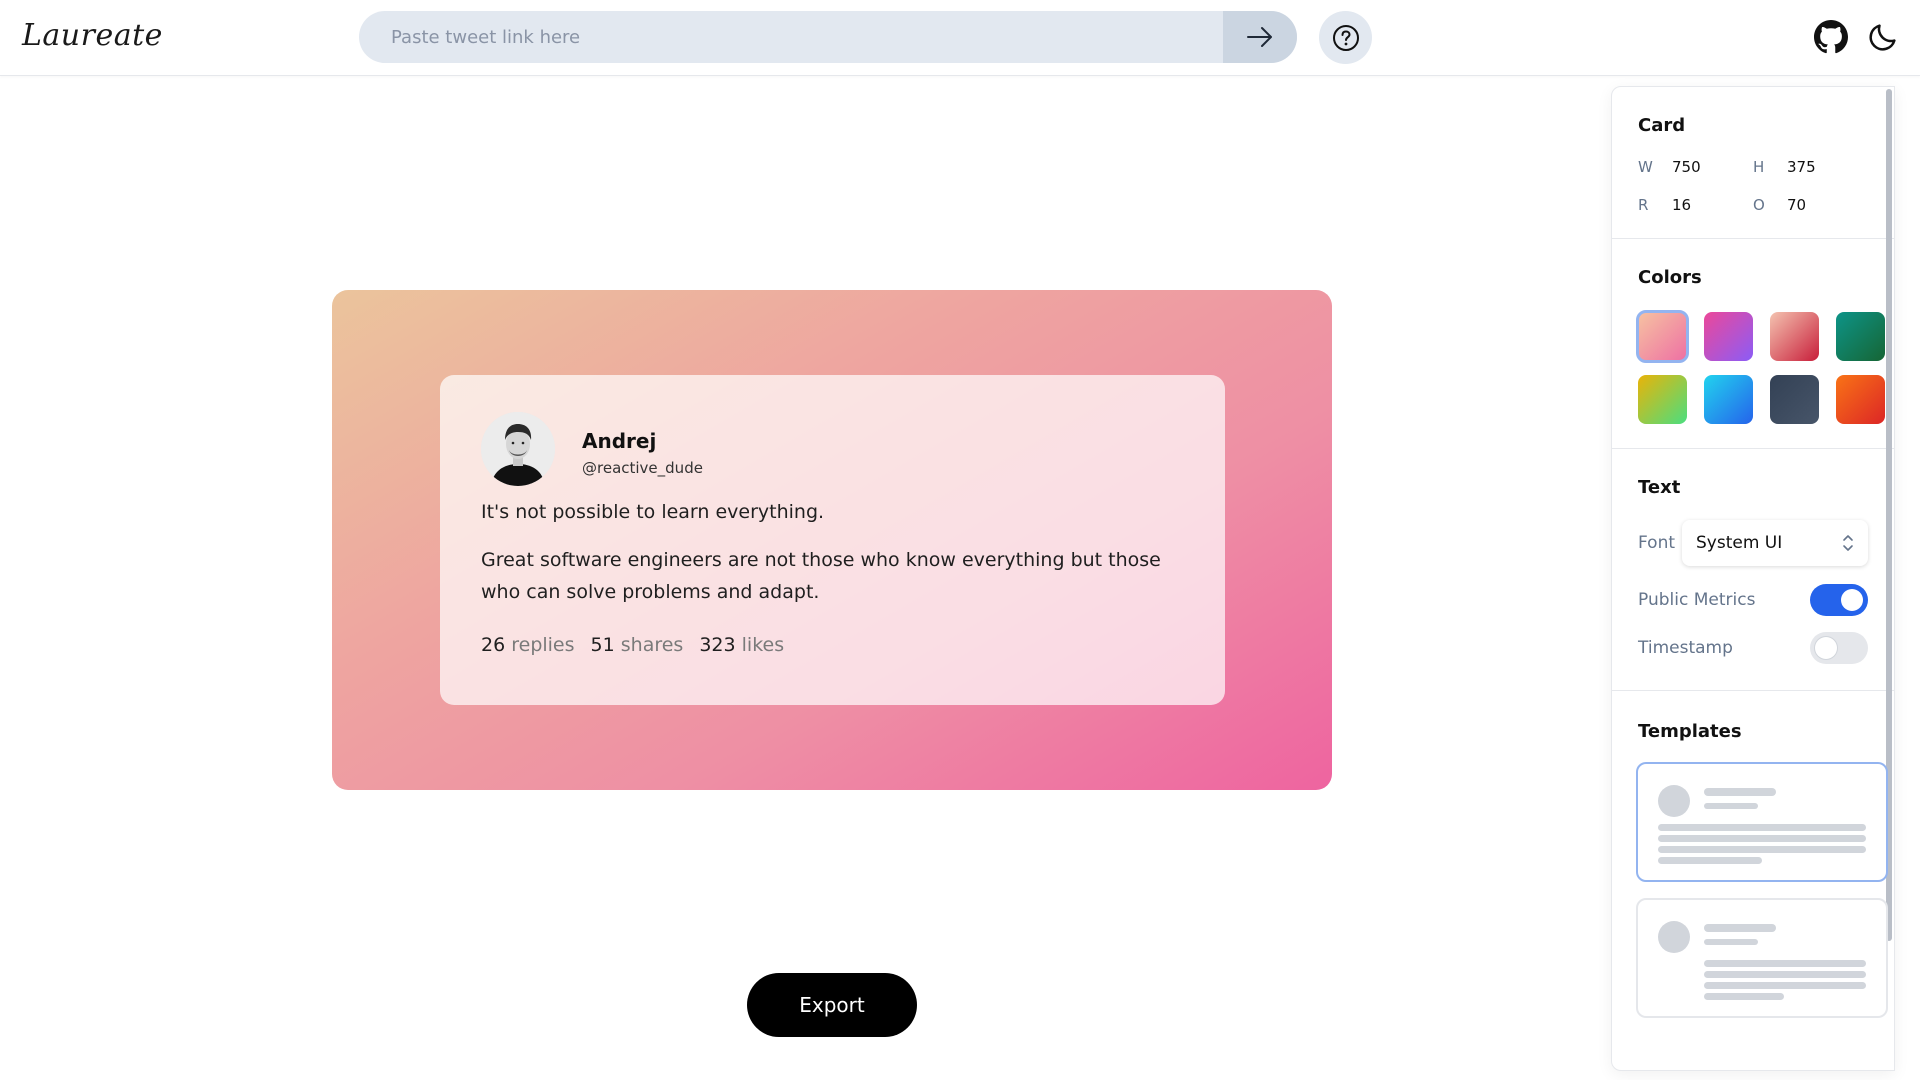 This screenshot has height=1080, width=1920. I want to click on chevron-up-down-icon, so click(1848, 543).